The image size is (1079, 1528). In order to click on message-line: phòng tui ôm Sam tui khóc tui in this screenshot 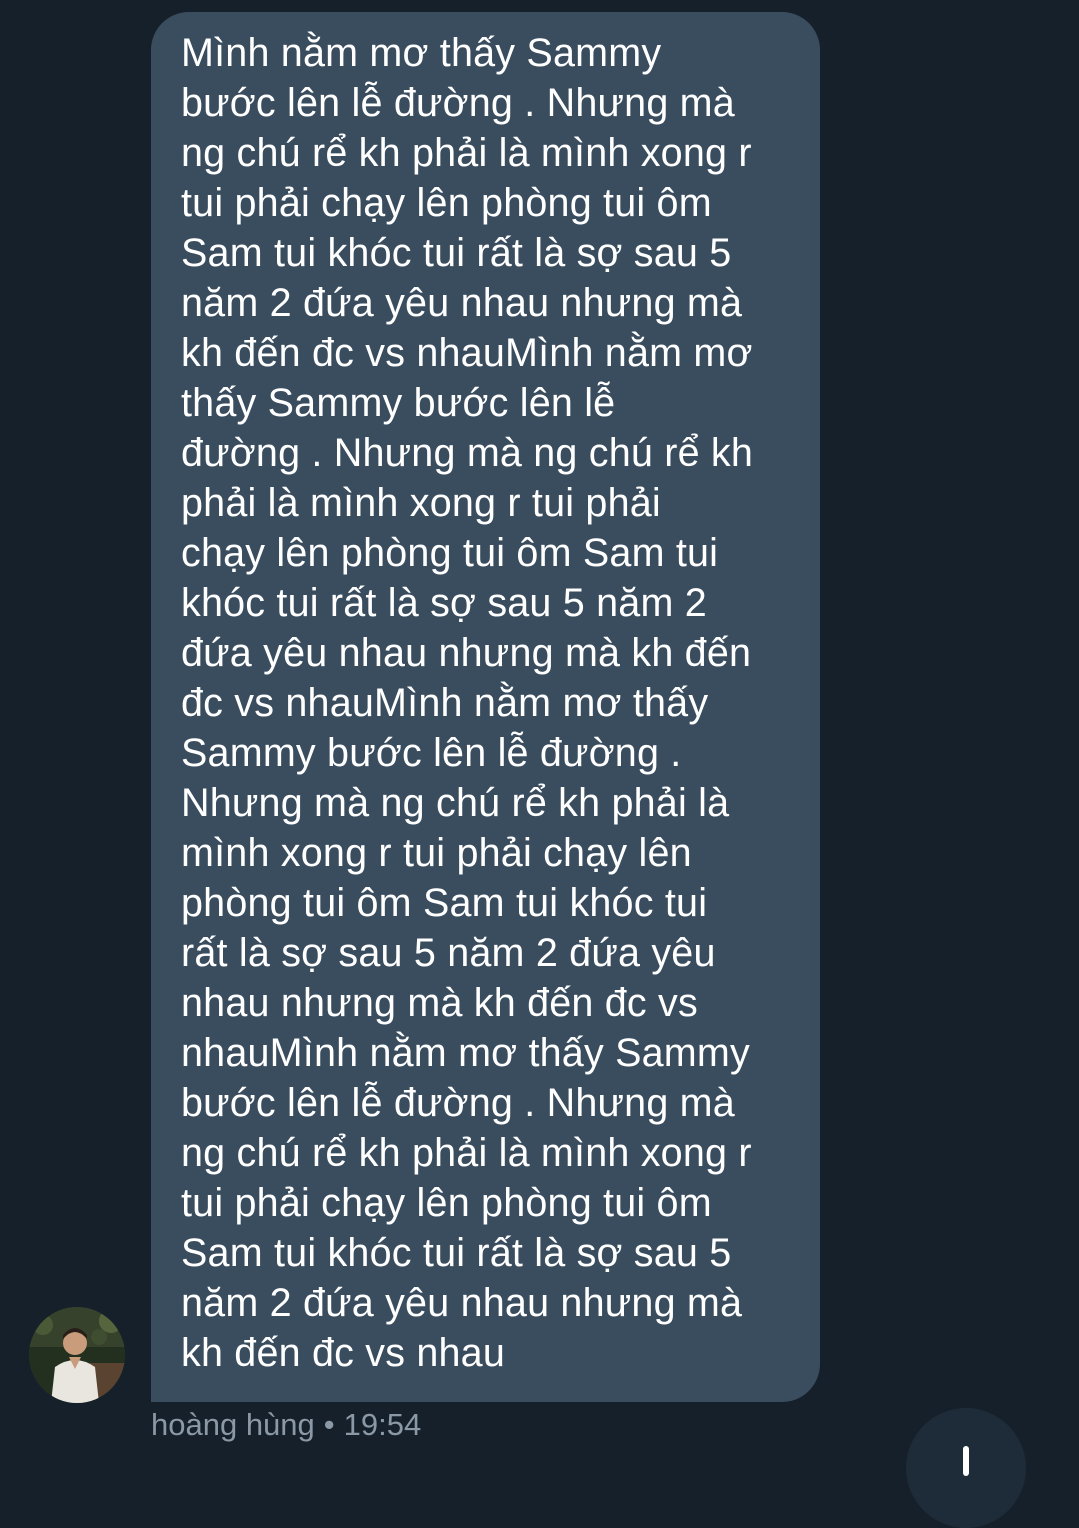, I will do `click(444, 903)`.